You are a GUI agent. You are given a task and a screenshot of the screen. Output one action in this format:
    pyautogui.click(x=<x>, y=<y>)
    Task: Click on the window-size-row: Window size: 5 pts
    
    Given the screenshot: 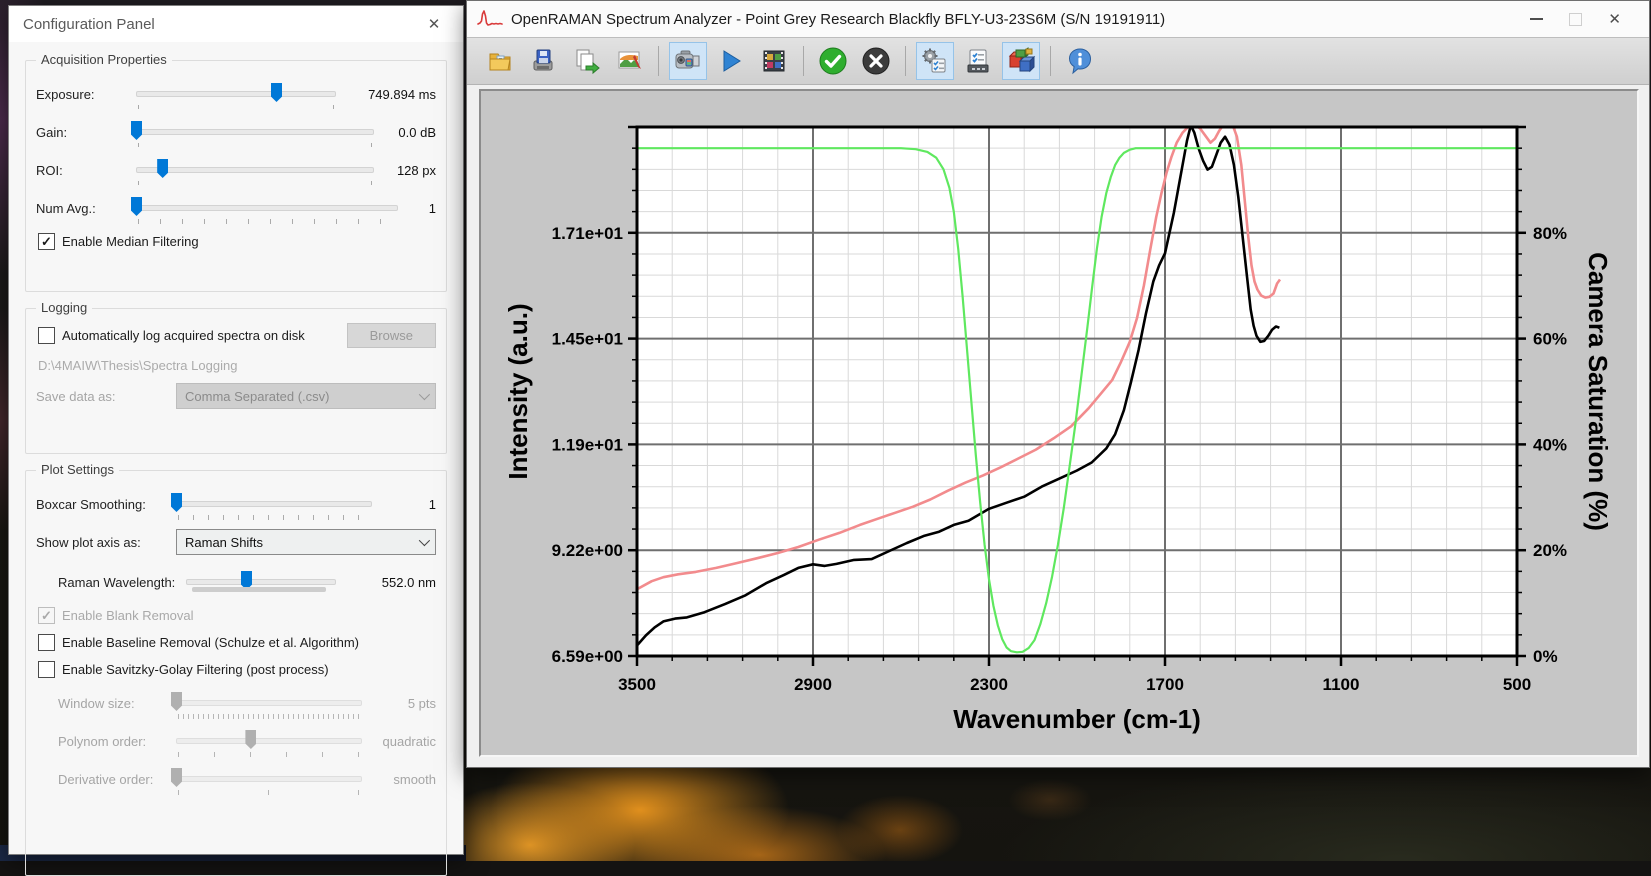 What is the action you would take?
    pyautogui.click(x=247, y=703)
    